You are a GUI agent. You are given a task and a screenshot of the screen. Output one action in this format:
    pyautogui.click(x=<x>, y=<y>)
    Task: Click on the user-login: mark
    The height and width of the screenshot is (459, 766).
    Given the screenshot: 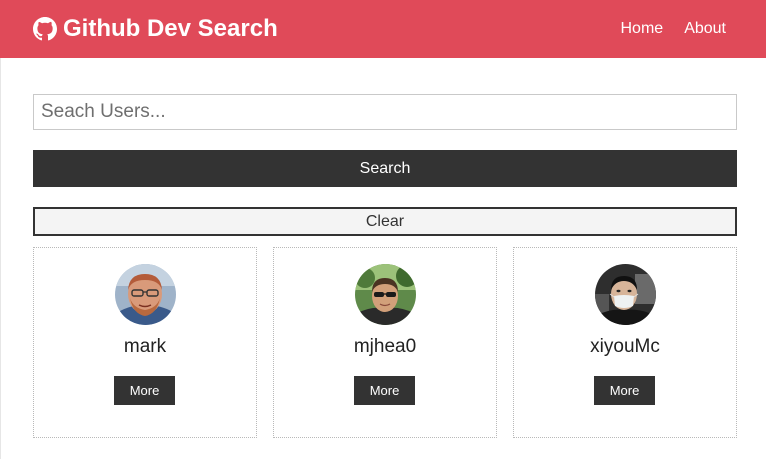 What is the action you would take?
    pyautogui.click(x=145, y=346)
    